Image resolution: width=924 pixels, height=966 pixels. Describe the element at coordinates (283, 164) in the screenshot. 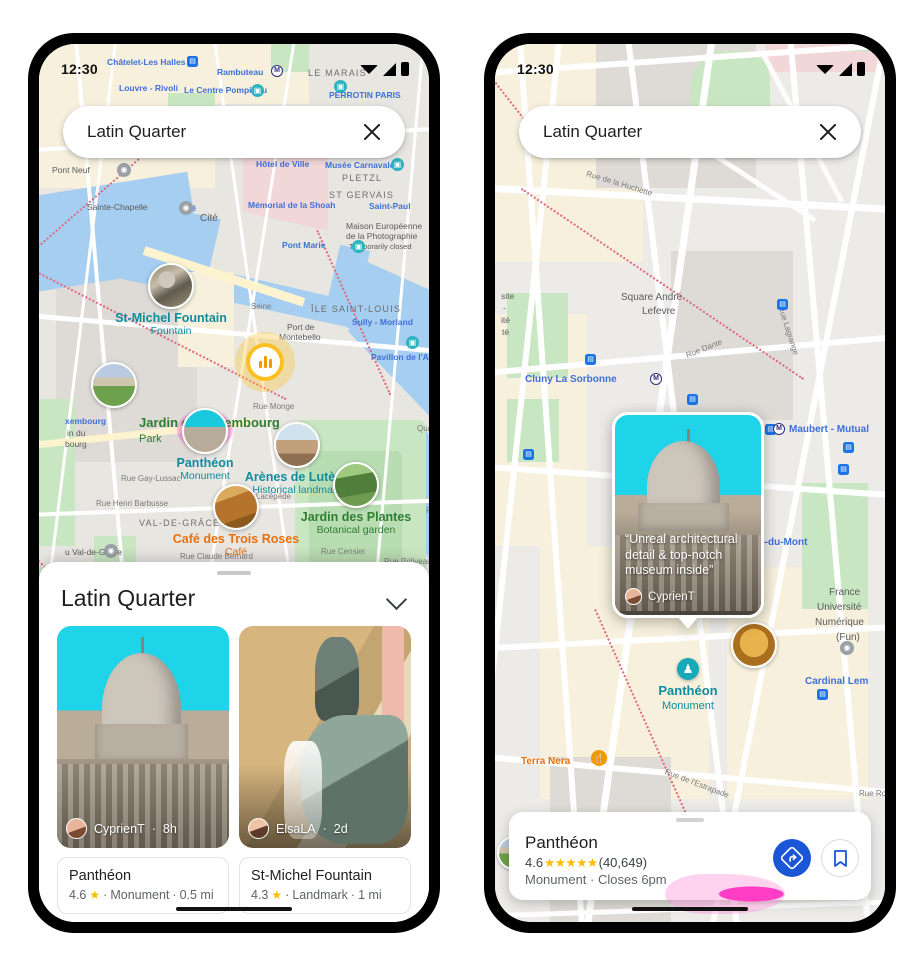

I see `map-label: Hôtel de Ville` at that location.